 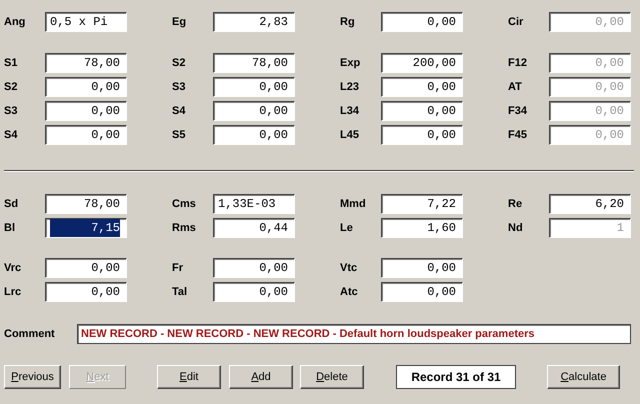 What do you see at coordinates (332, 377) in the screenshot?
I see `nav-button: Delete` at bounding box center [332, 377].